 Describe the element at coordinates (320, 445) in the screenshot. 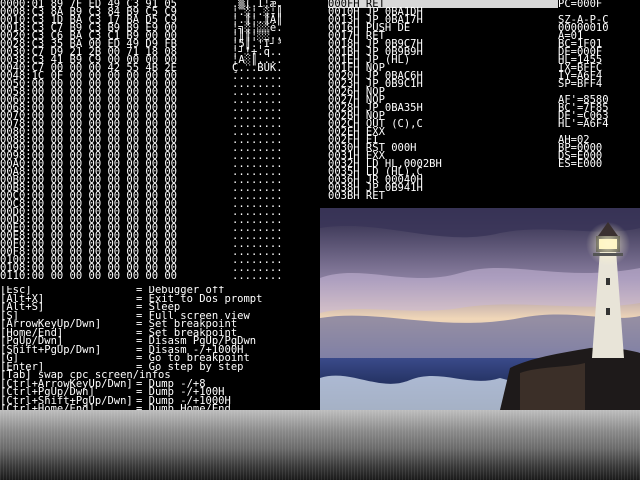

I see `screen-border-noise` at that location.